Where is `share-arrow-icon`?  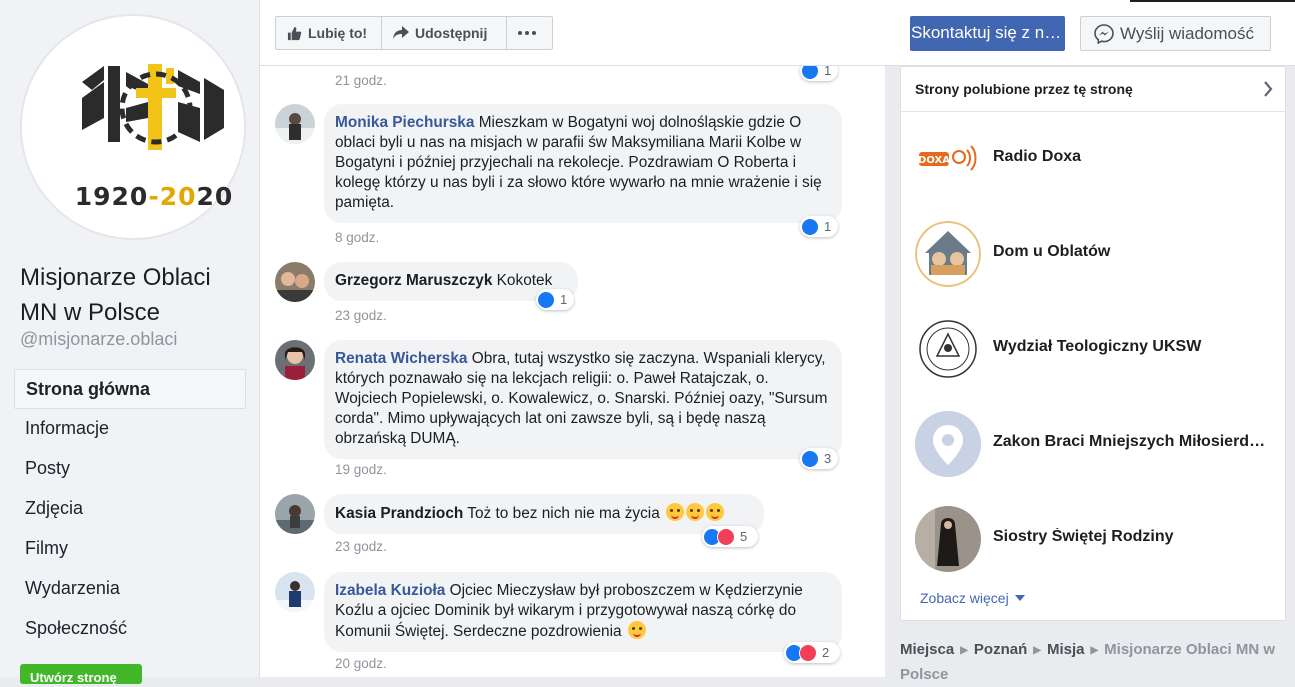 share-arrow-icon is located at coordinates (401, 32).